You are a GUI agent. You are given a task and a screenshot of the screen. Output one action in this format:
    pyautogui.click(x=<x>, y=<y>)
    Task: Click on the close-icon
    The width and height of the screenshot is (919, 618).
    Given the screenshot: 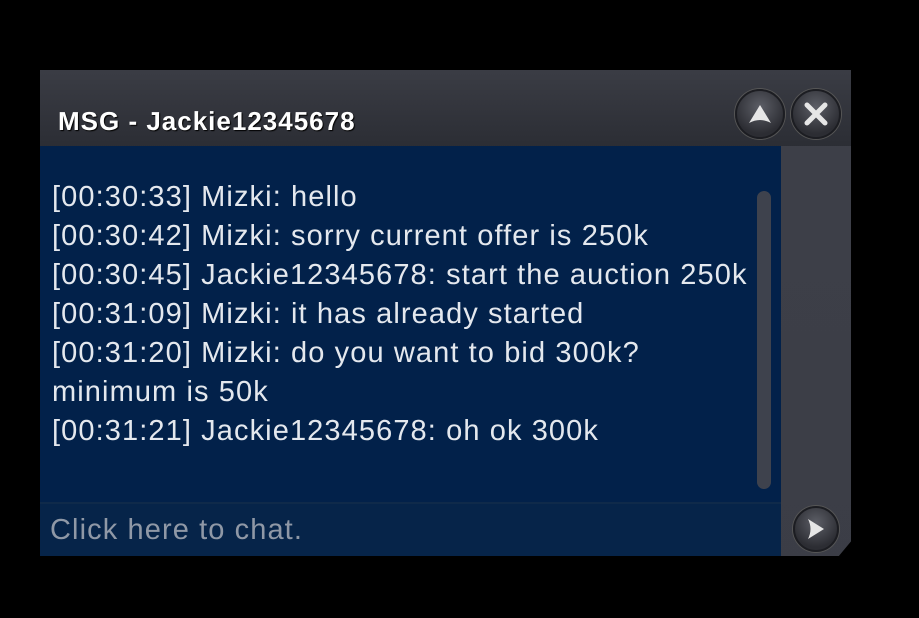 What is the action you would take?
    pyautogui.click(x=816, y=114)
    